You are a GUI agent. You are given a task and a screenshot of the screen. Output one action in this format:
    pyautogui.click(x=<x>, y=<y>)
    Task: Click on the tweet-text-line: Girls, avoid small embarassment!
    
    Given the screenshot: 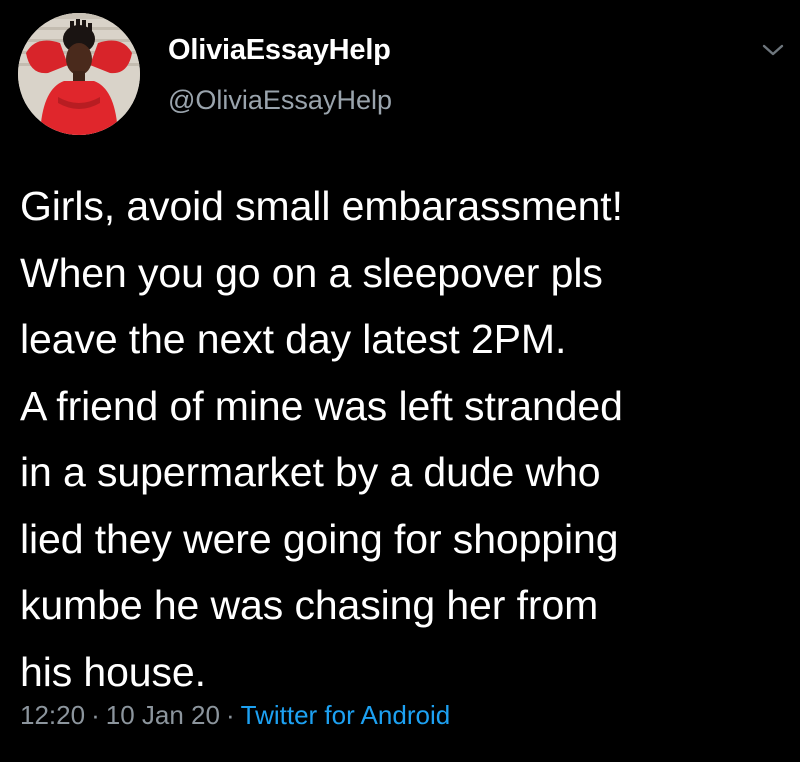 What is the action you would take?
    pyautogui.click(x=321, y=206)
    